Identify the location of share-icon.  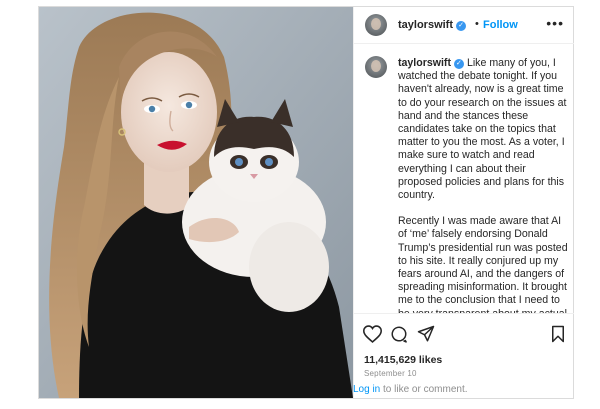
(426, 336).